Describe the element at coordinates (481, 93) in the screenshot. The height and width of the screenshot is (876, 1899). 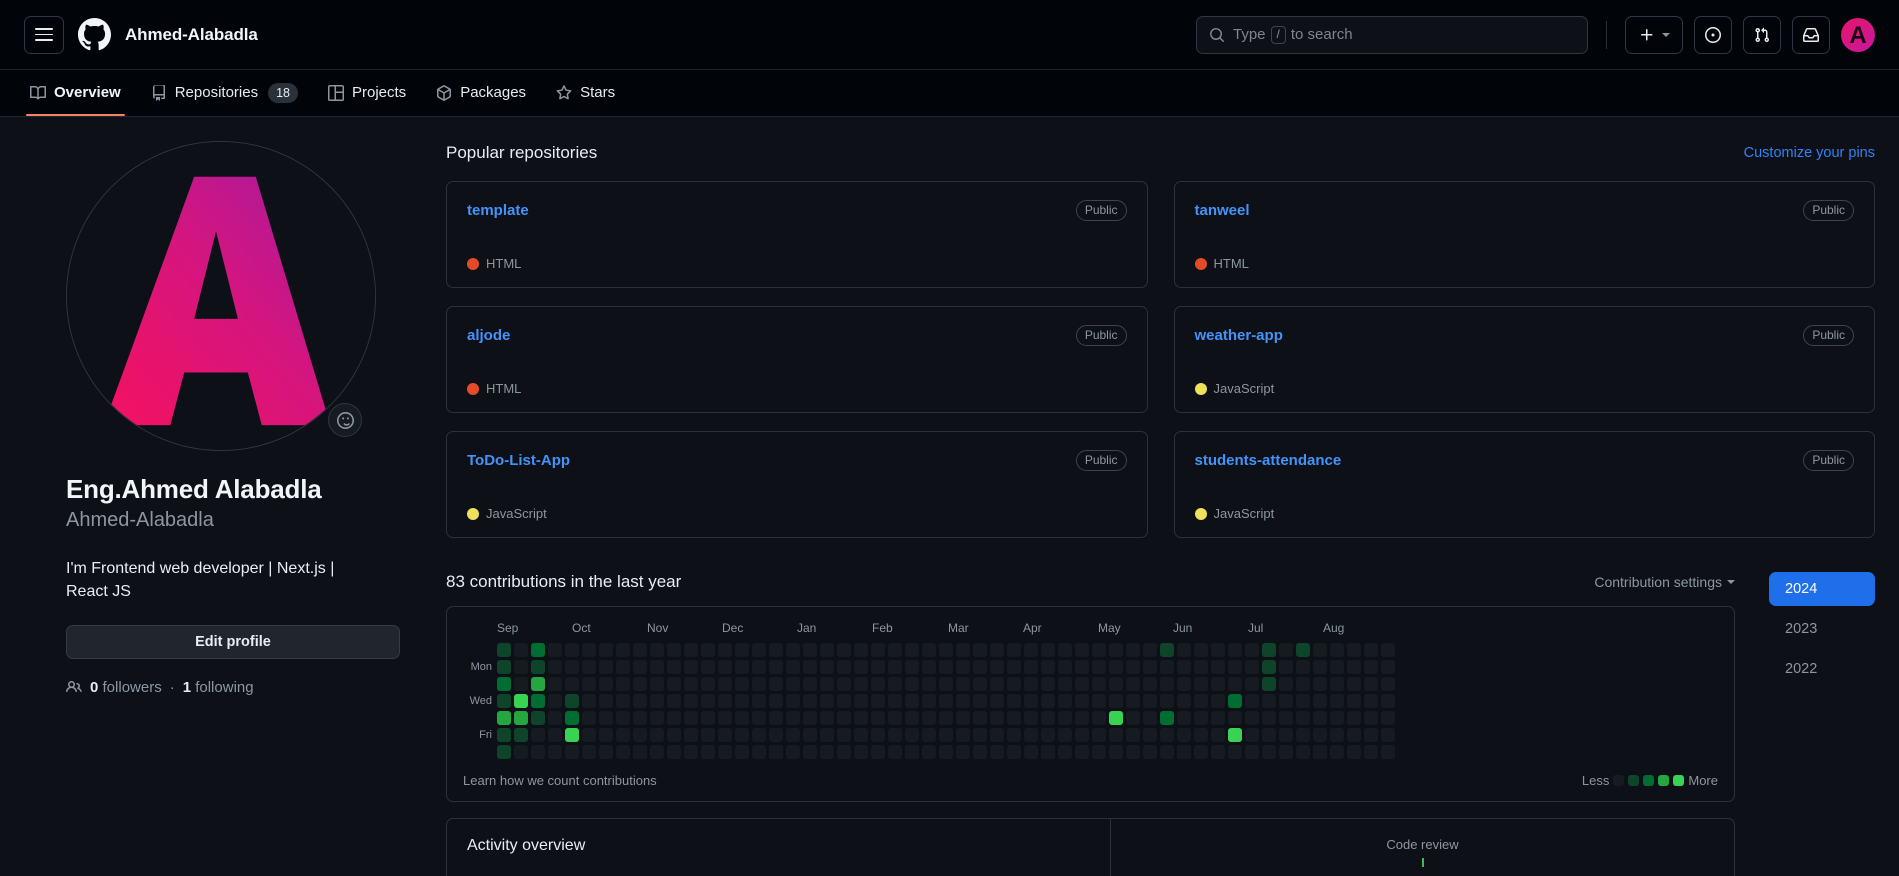
I see `tab-packages: Packages` at that location.